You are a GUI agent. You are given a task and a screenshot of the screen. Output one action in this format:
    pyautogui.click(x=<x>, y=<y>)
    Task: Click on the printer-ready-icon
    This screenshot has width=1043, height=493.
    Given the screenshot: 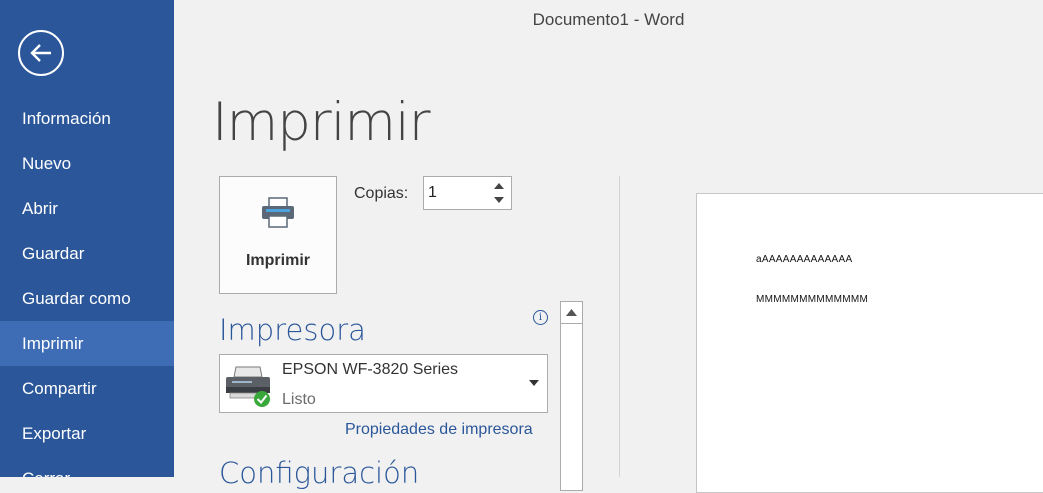 What is the action you would take?
    pyautogui.click(x=248, y=386)
    